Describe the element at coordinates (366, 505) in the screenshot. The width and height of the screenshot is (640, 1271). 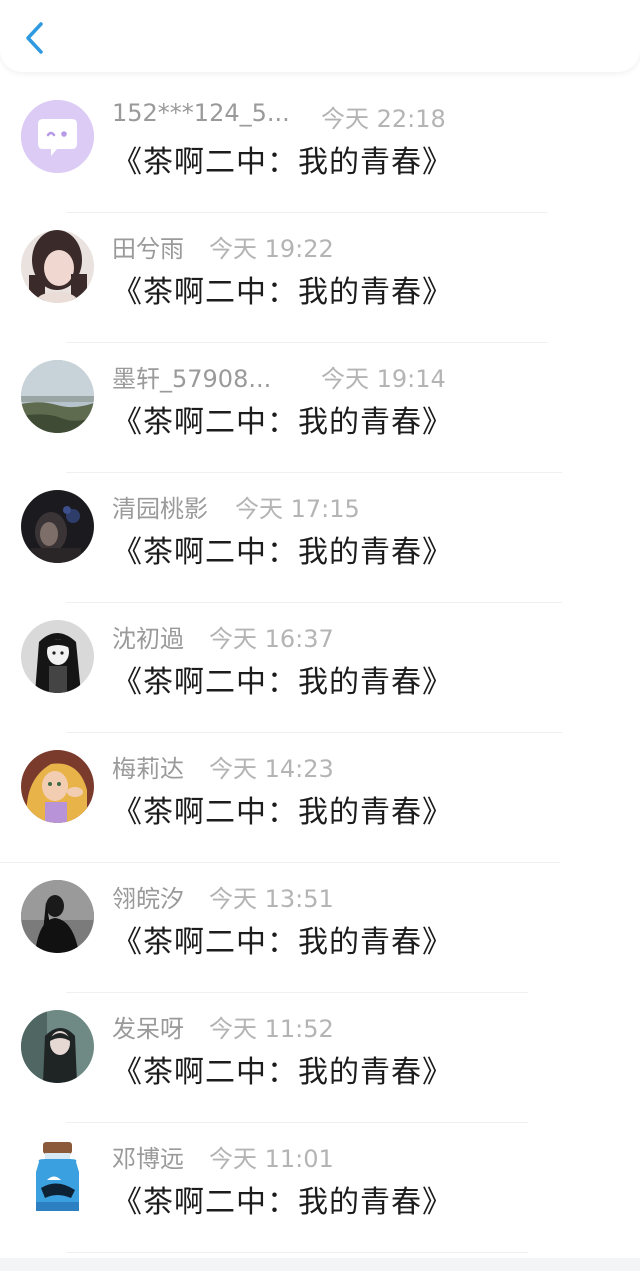
I see `item-meta: 清园桃影 今天 17:15` at that location.